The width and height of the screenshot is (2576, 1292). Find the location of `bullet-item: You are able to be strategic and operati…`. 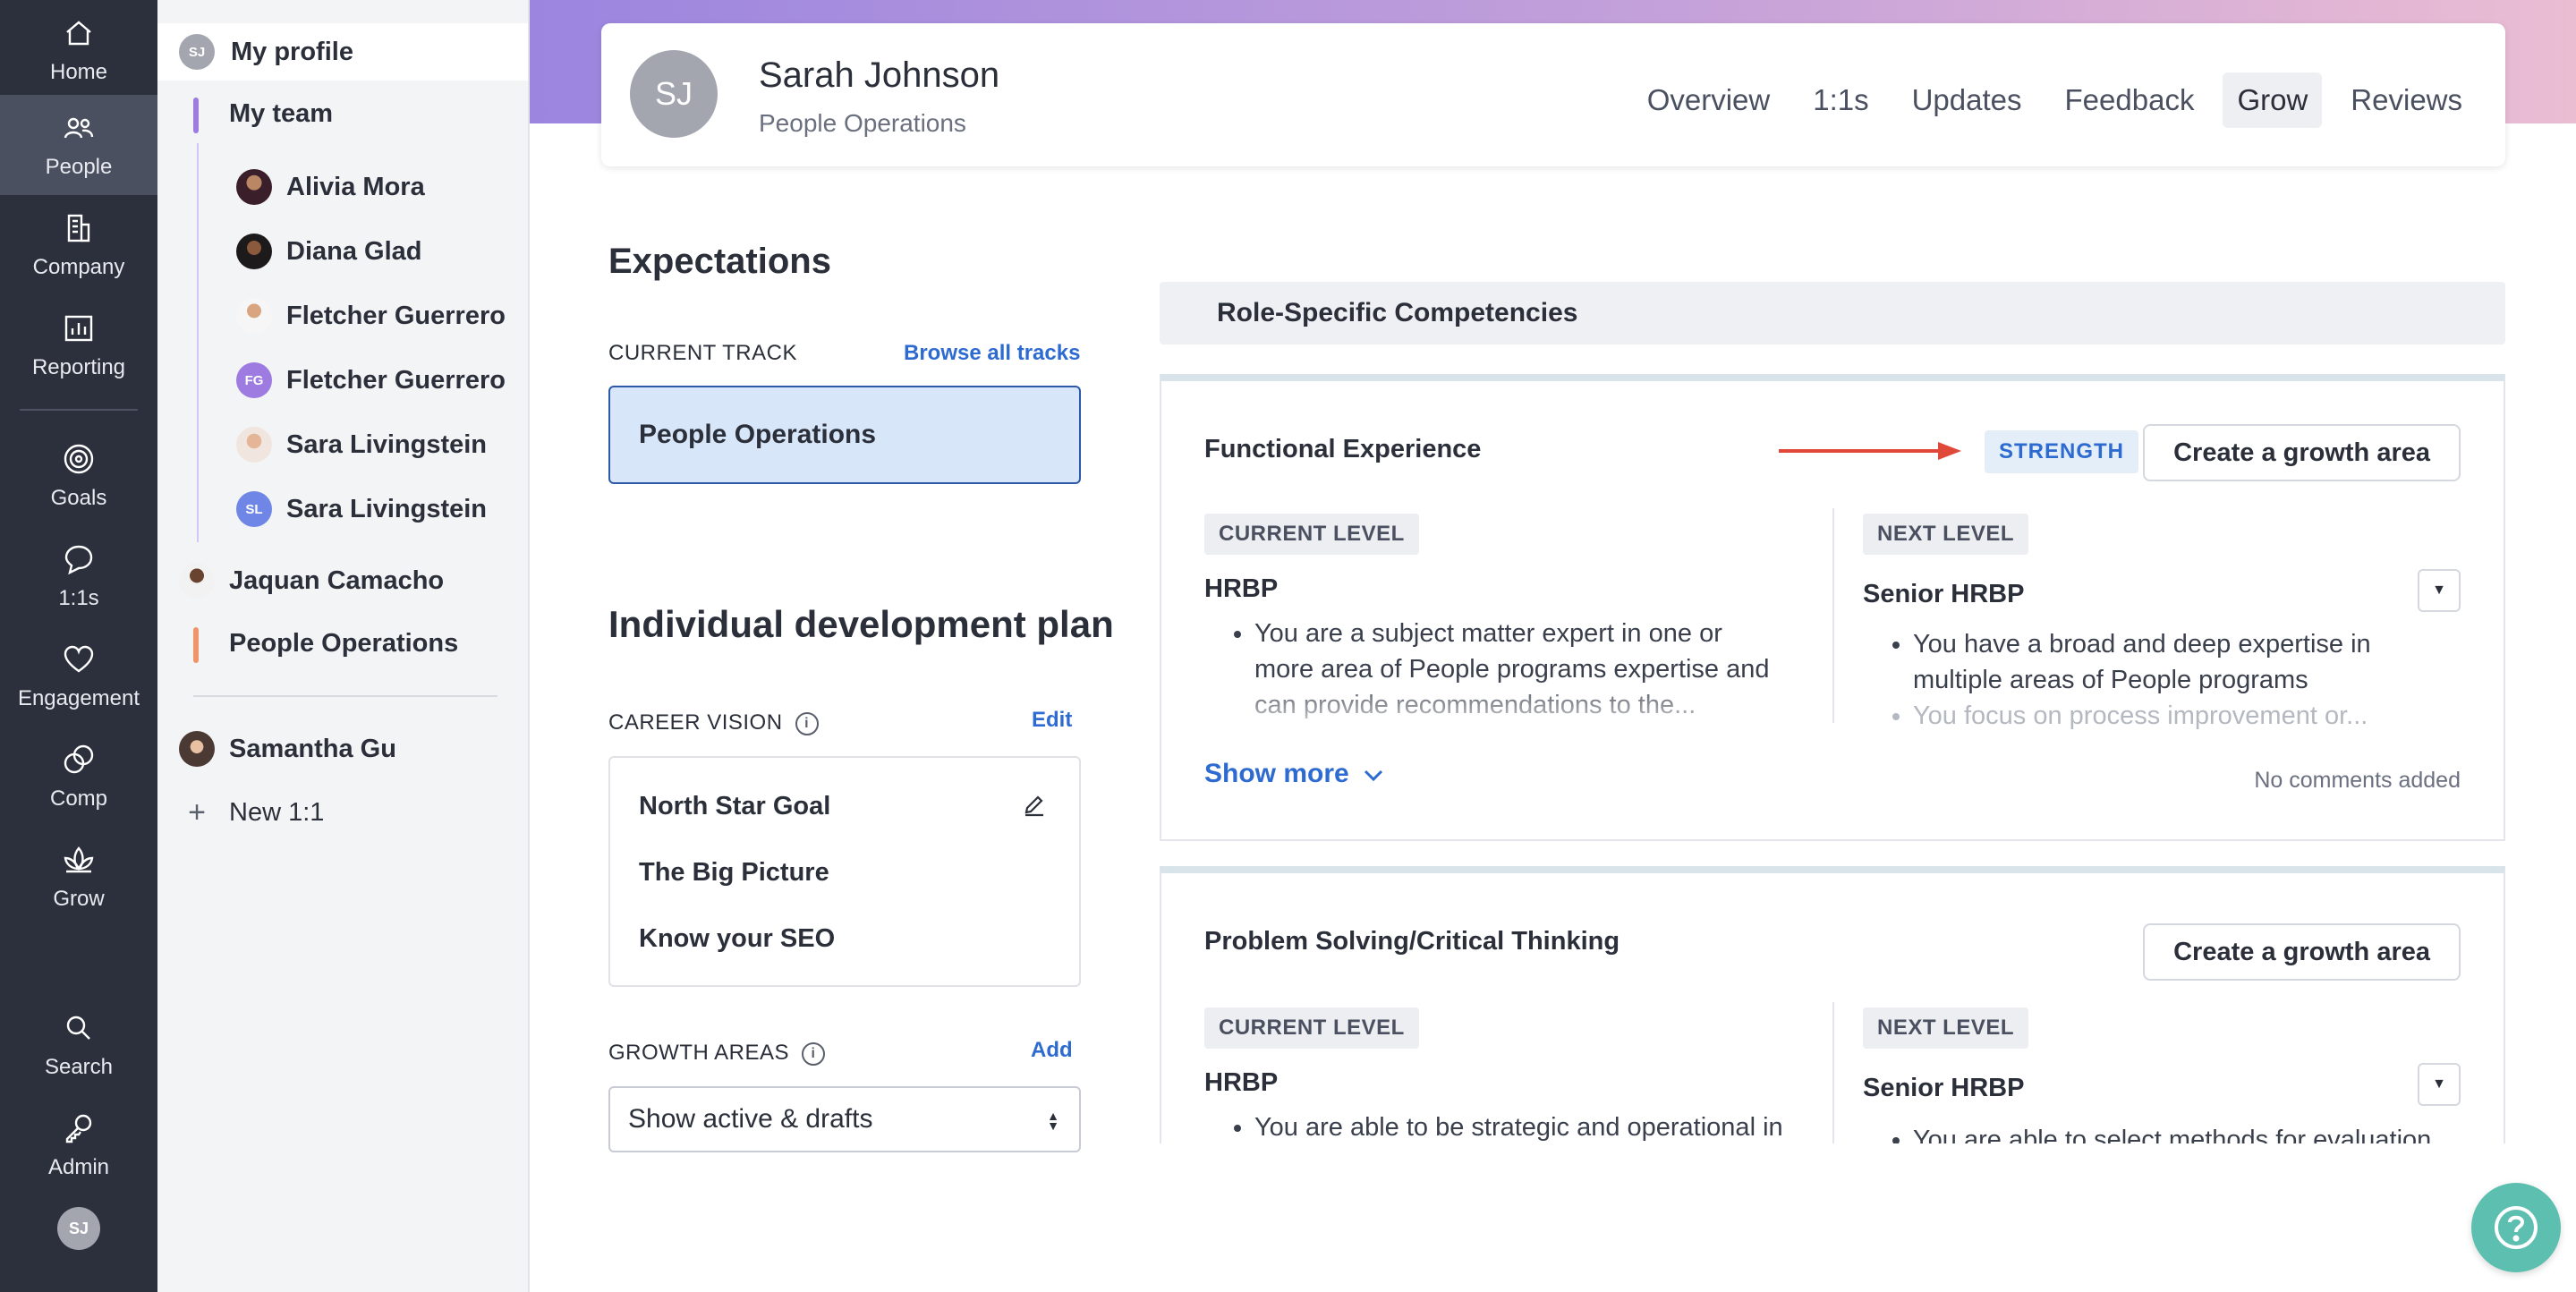

bullet-item: You are able to be strategic and operati… is located at coordinates (1542, 1126).